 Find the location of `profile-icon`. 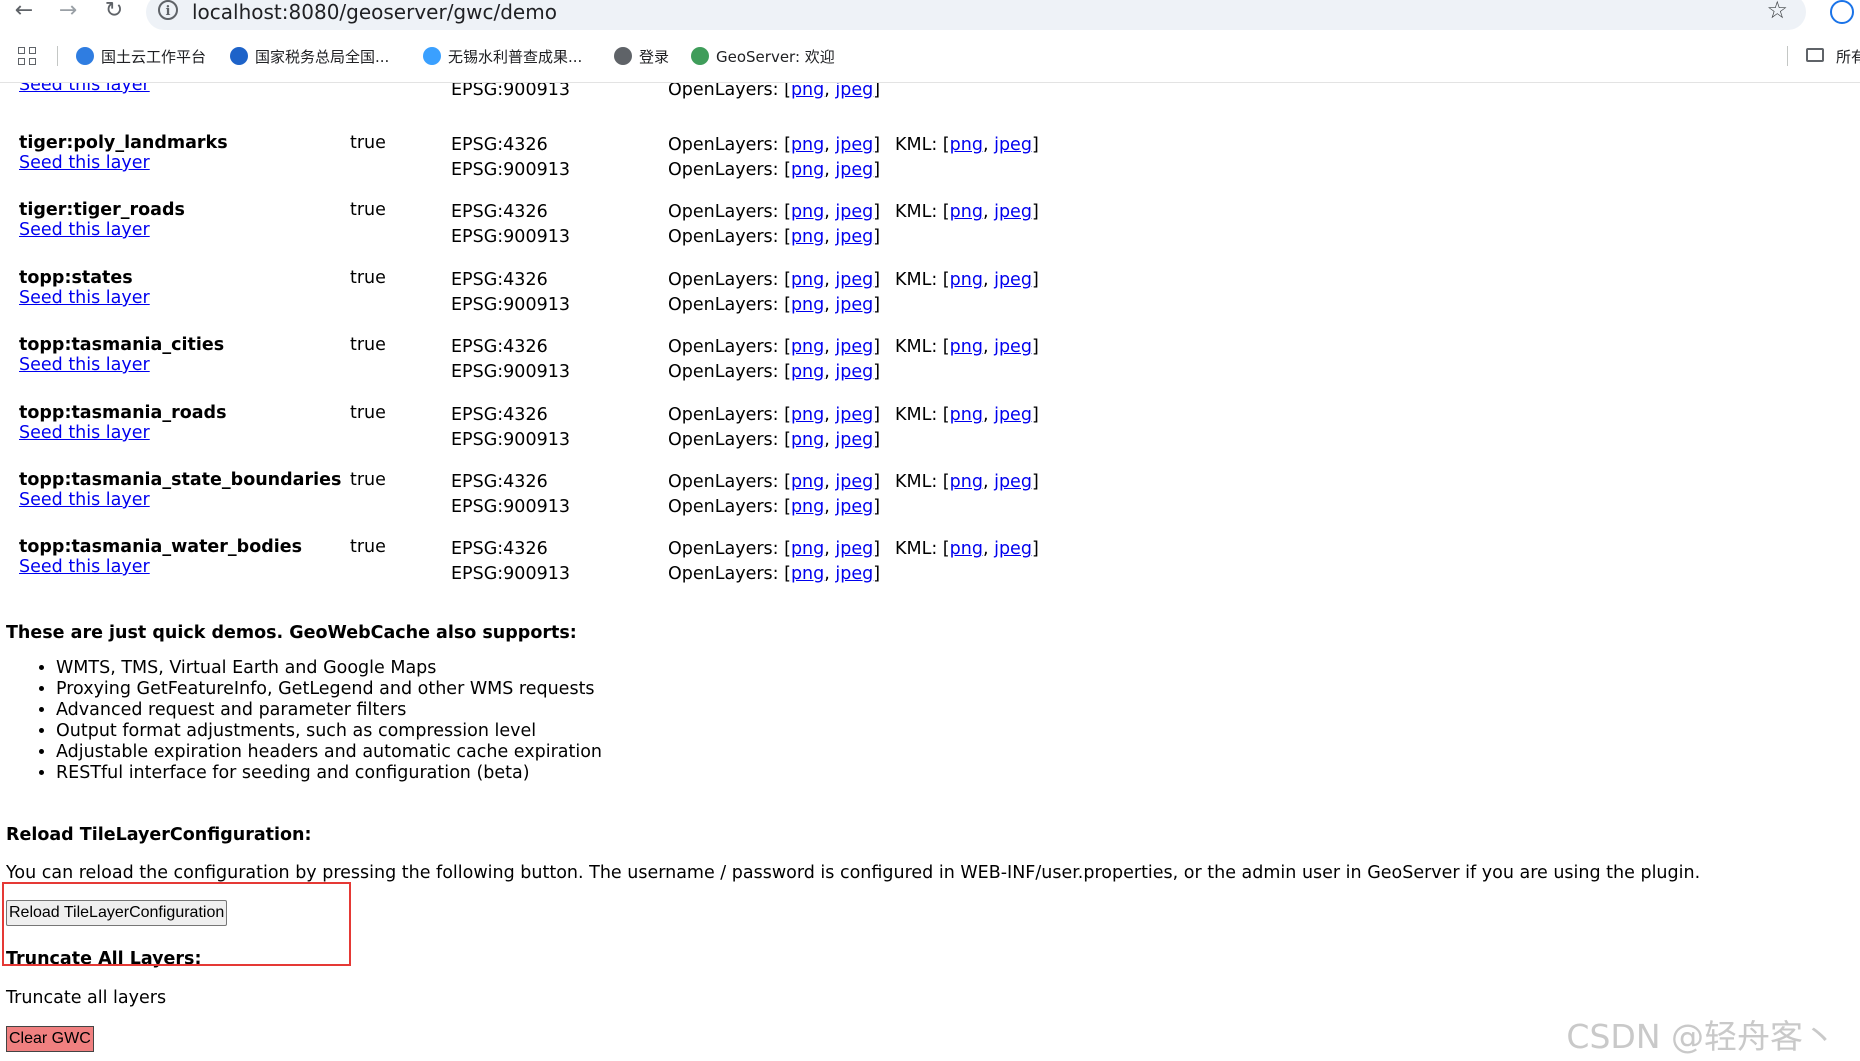

profile-icon is located at coordinates (1842, 12).